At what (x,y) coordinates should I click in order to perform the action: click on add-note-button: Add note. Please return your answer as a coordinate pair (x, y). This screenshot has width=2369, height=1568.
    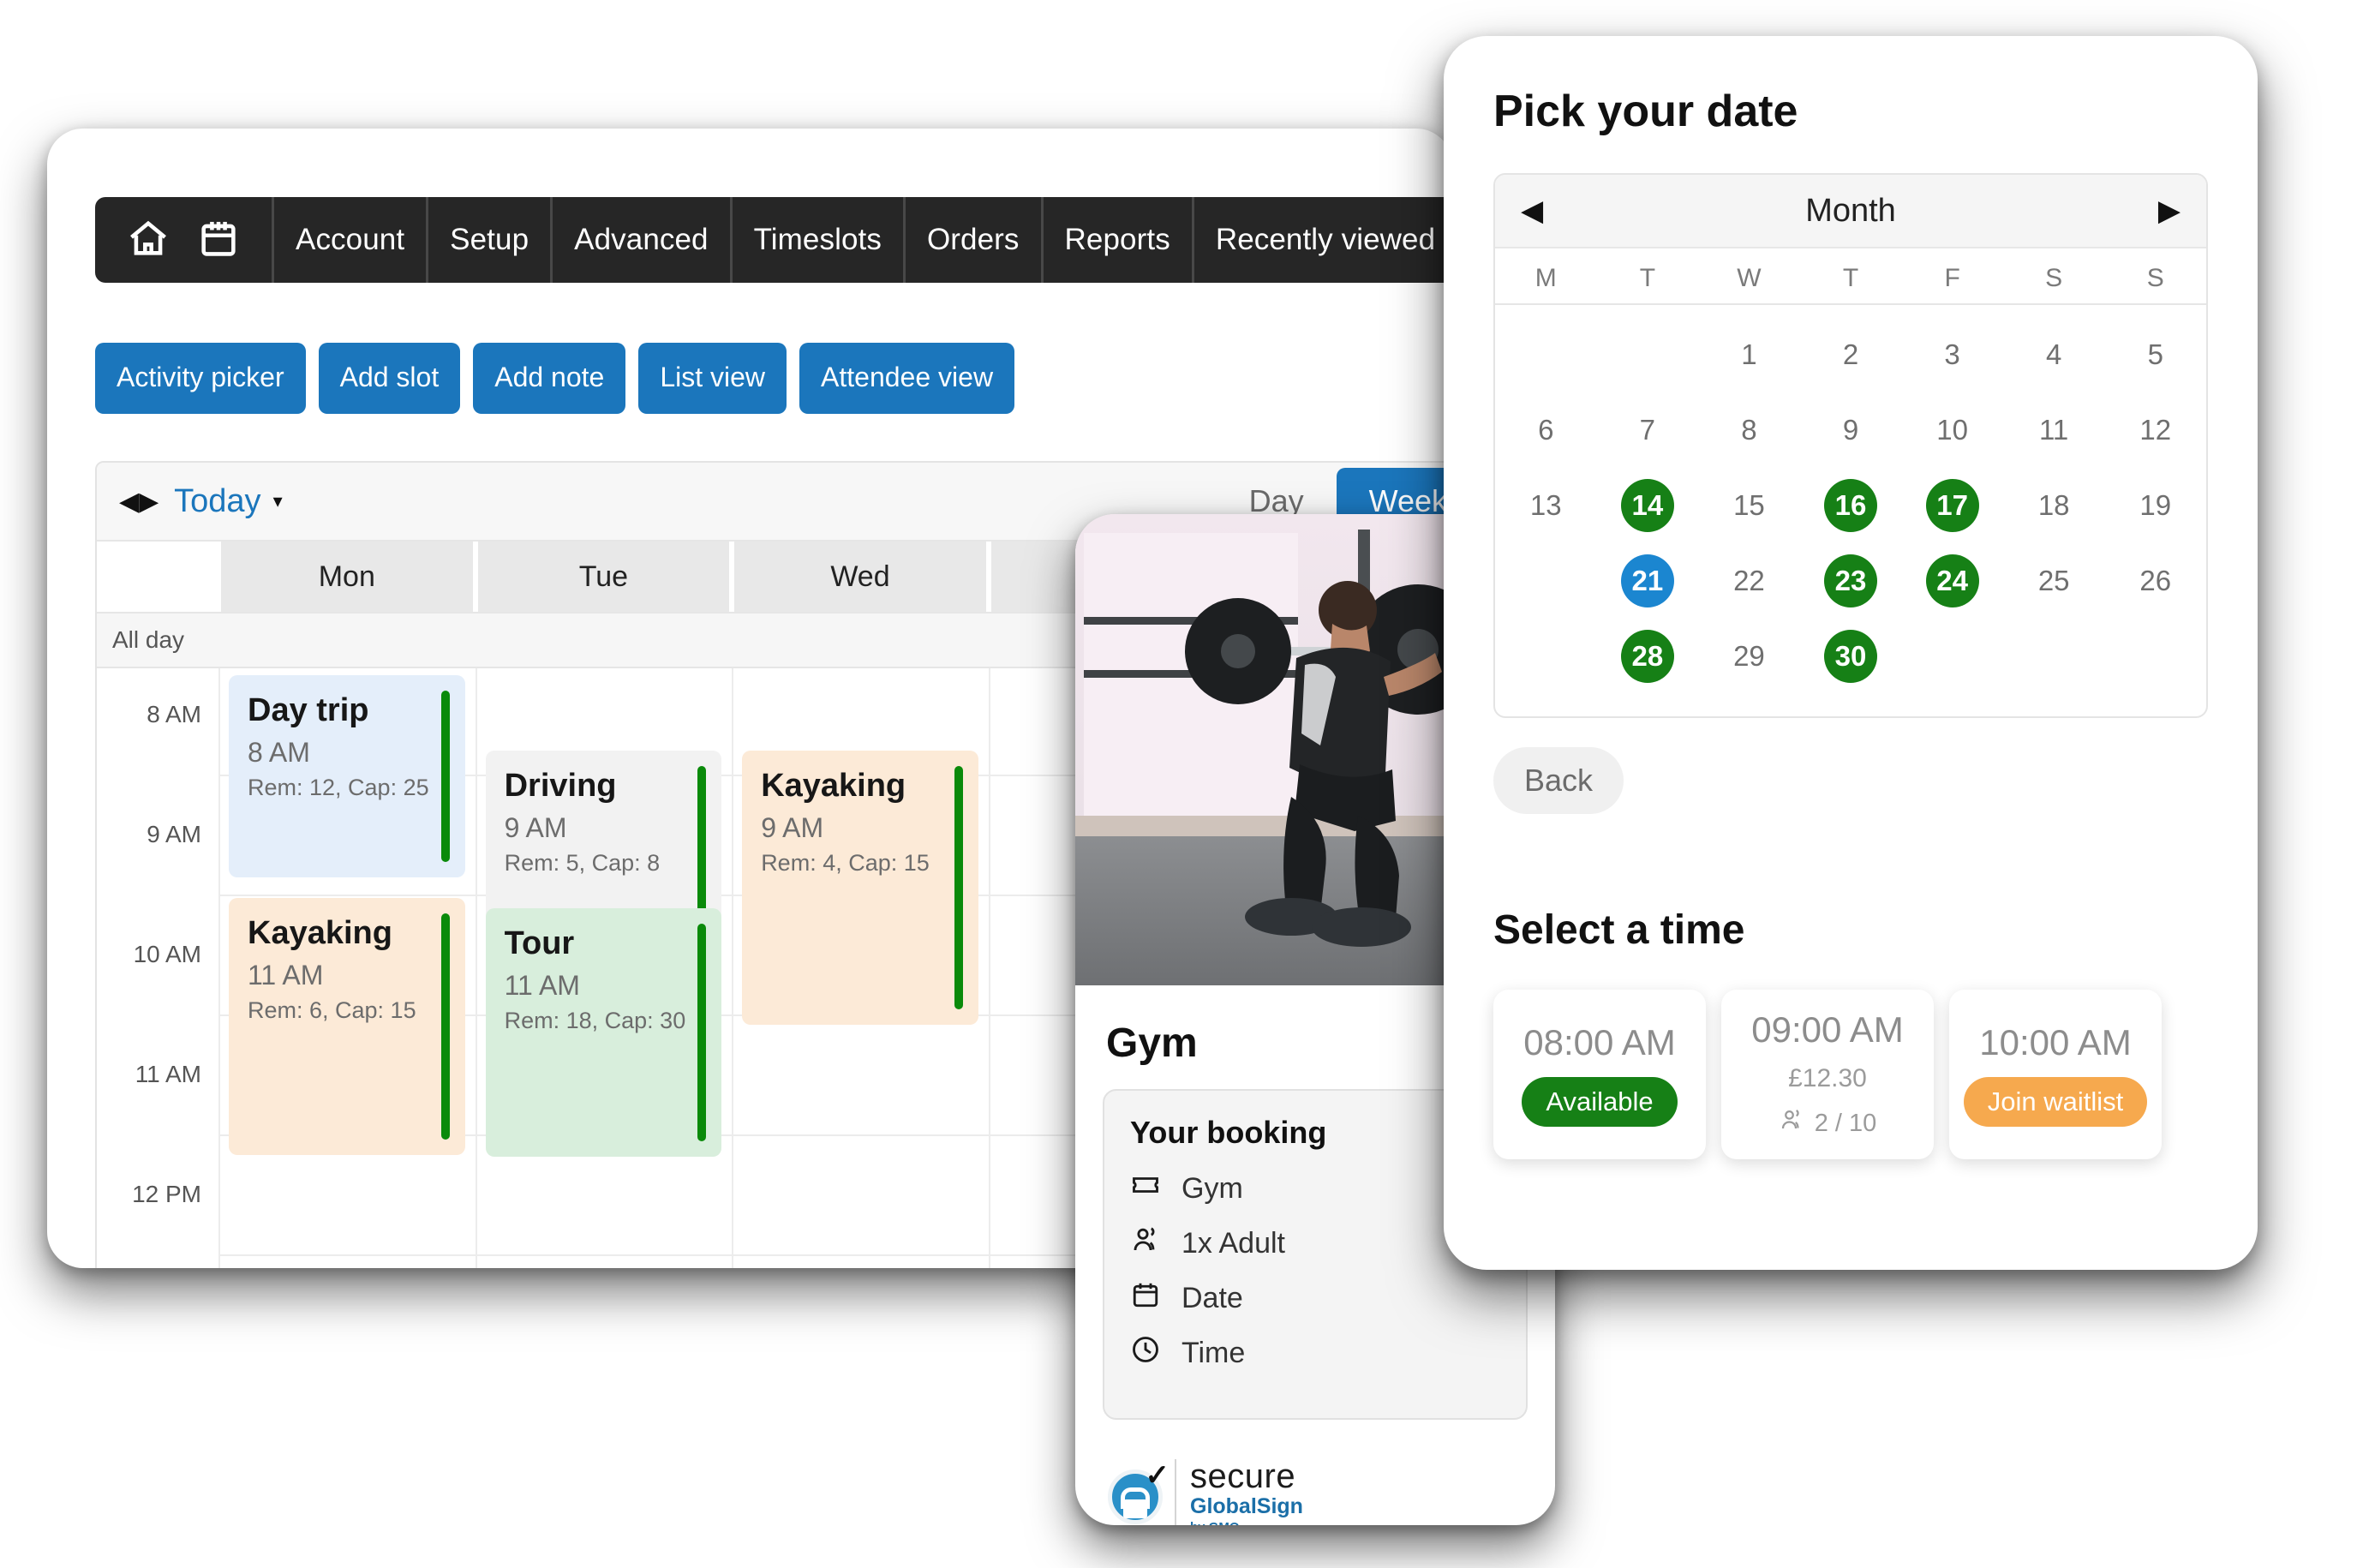
    Looking at the image, I should click on (549, 378).